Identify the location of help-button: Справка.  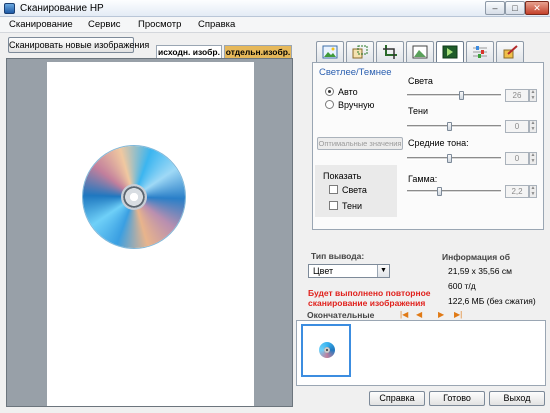
(397, 398).